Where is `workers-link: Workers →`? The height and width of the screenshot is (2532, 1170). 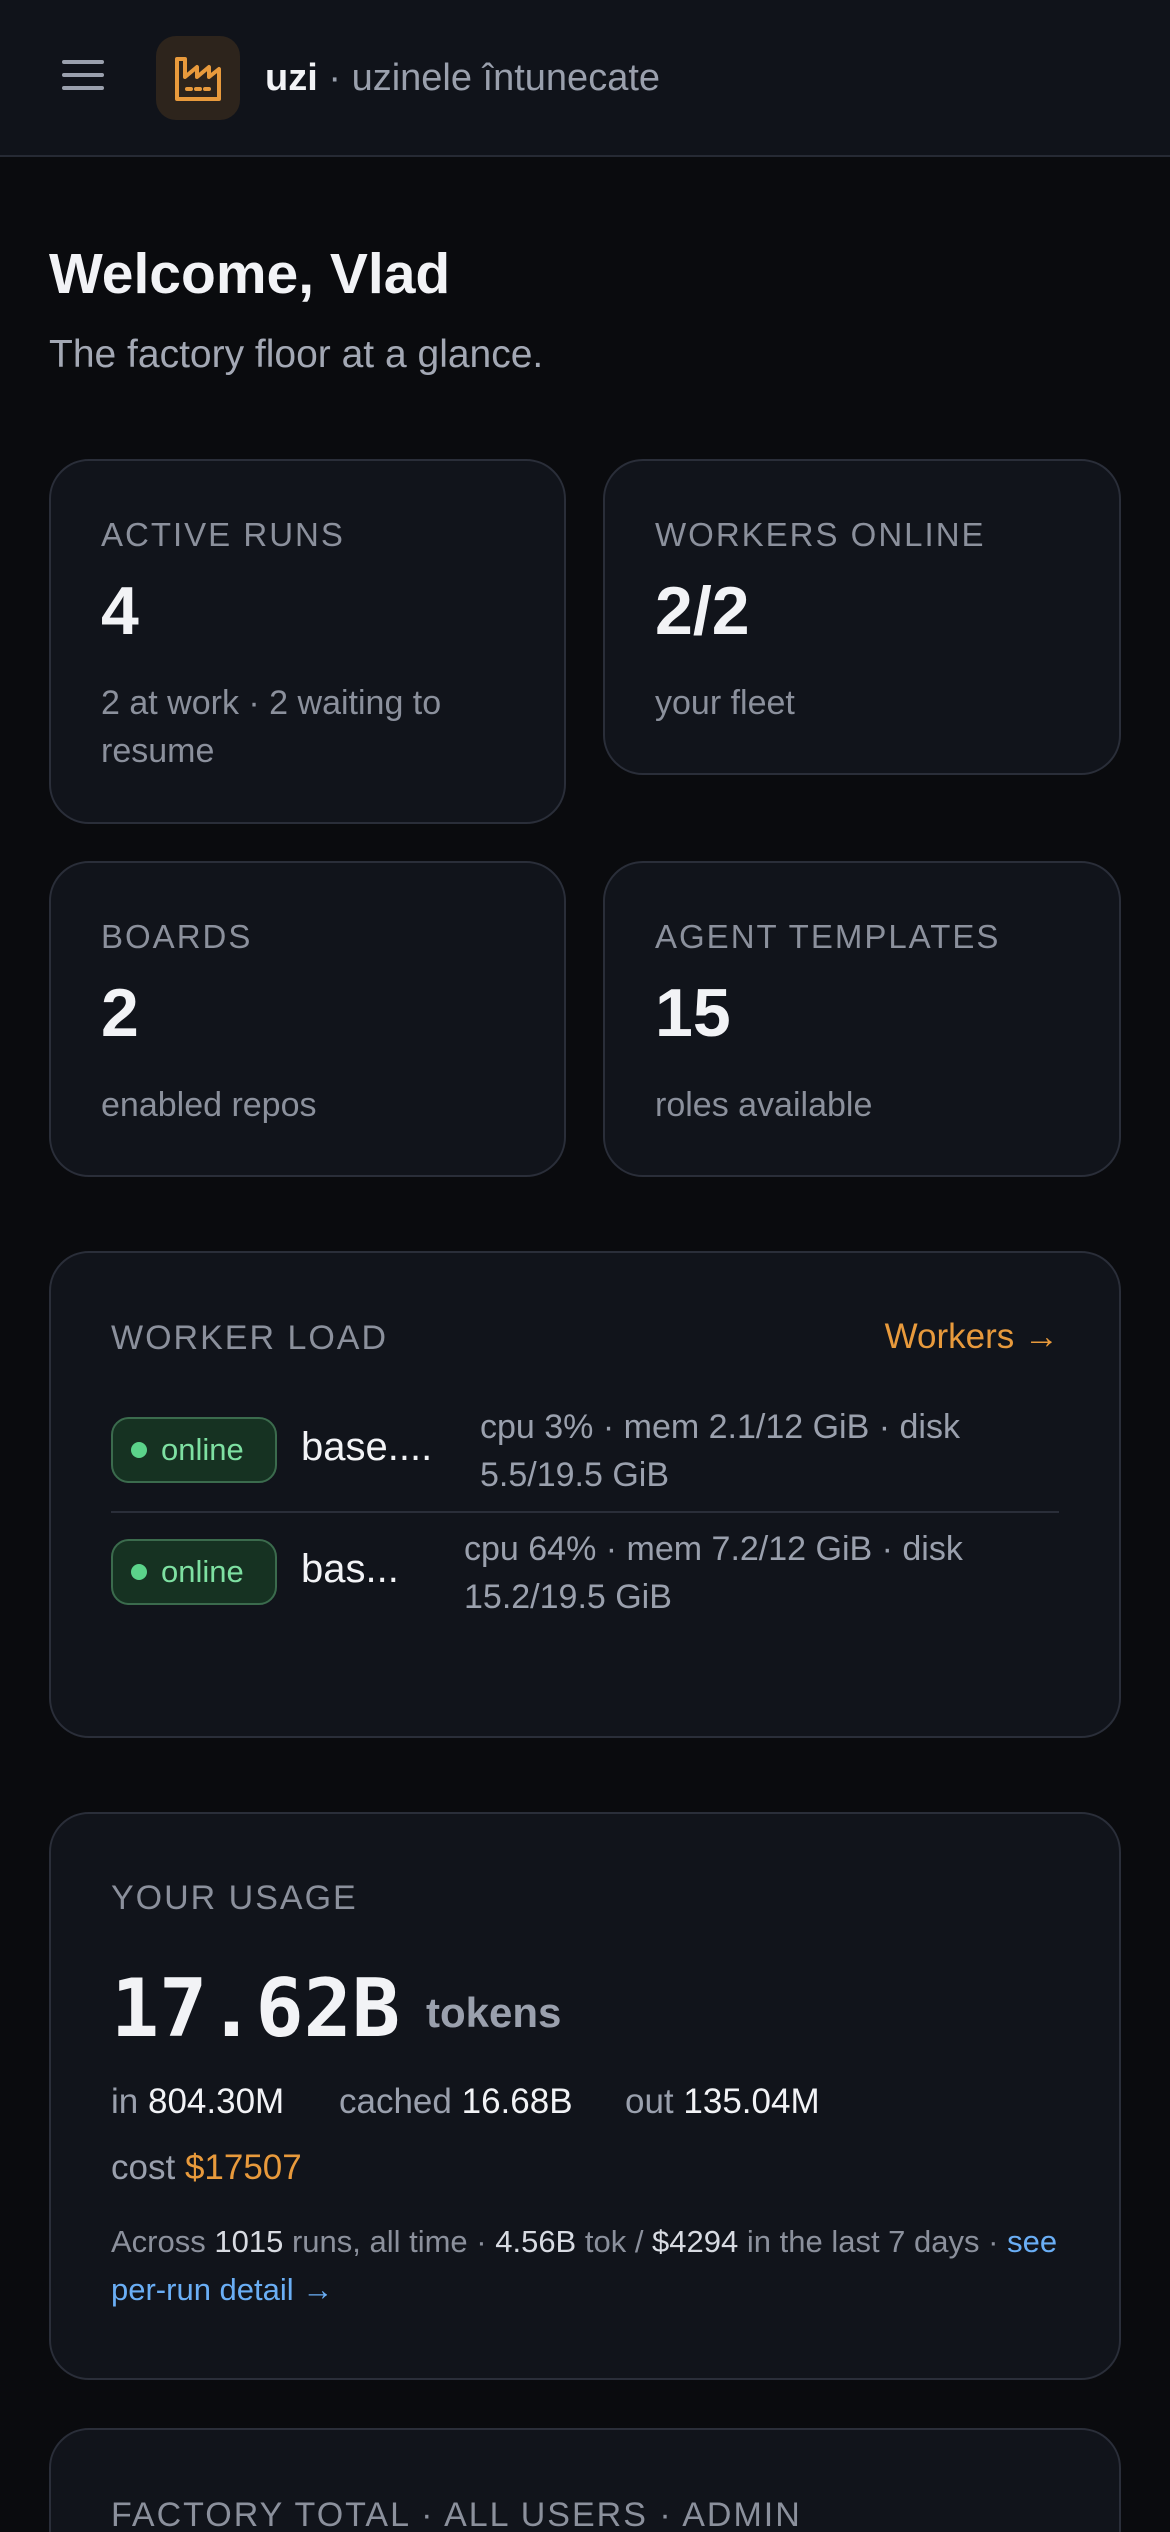 workers-link: Workers → is located at coordinates (972, 1337).